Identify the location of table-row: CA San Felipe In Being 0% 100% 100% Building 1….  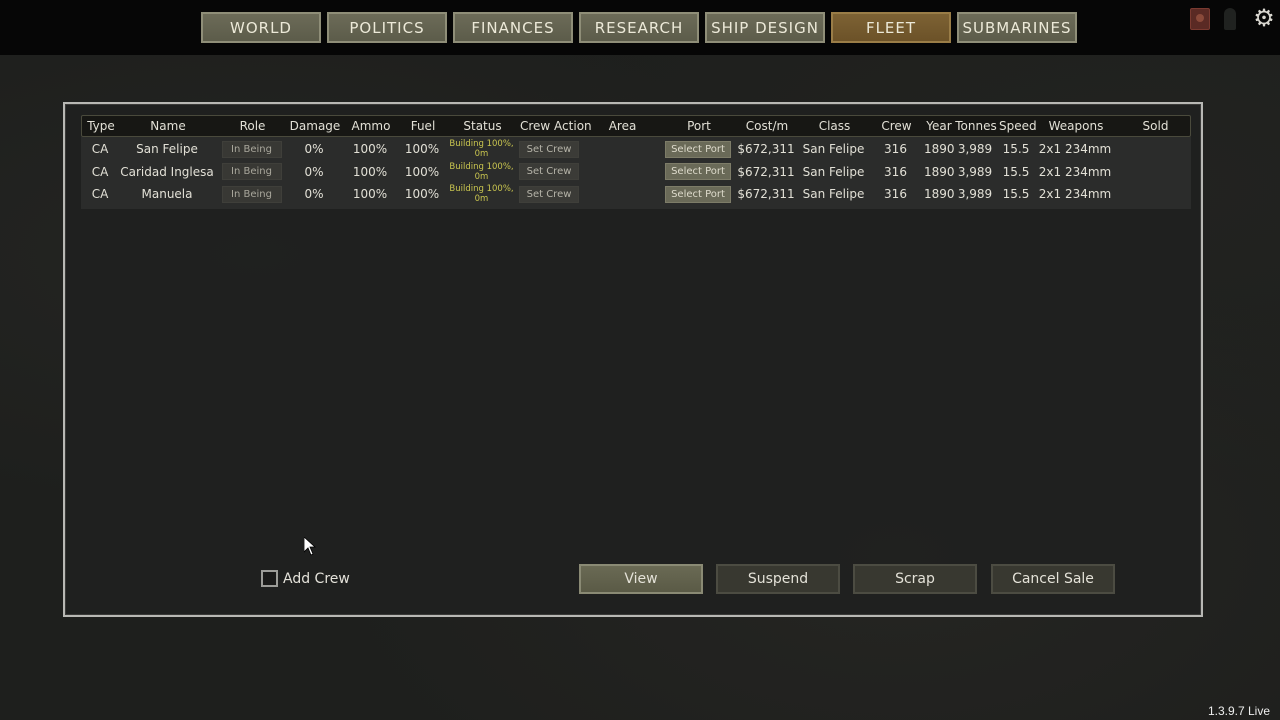
(636, 149).